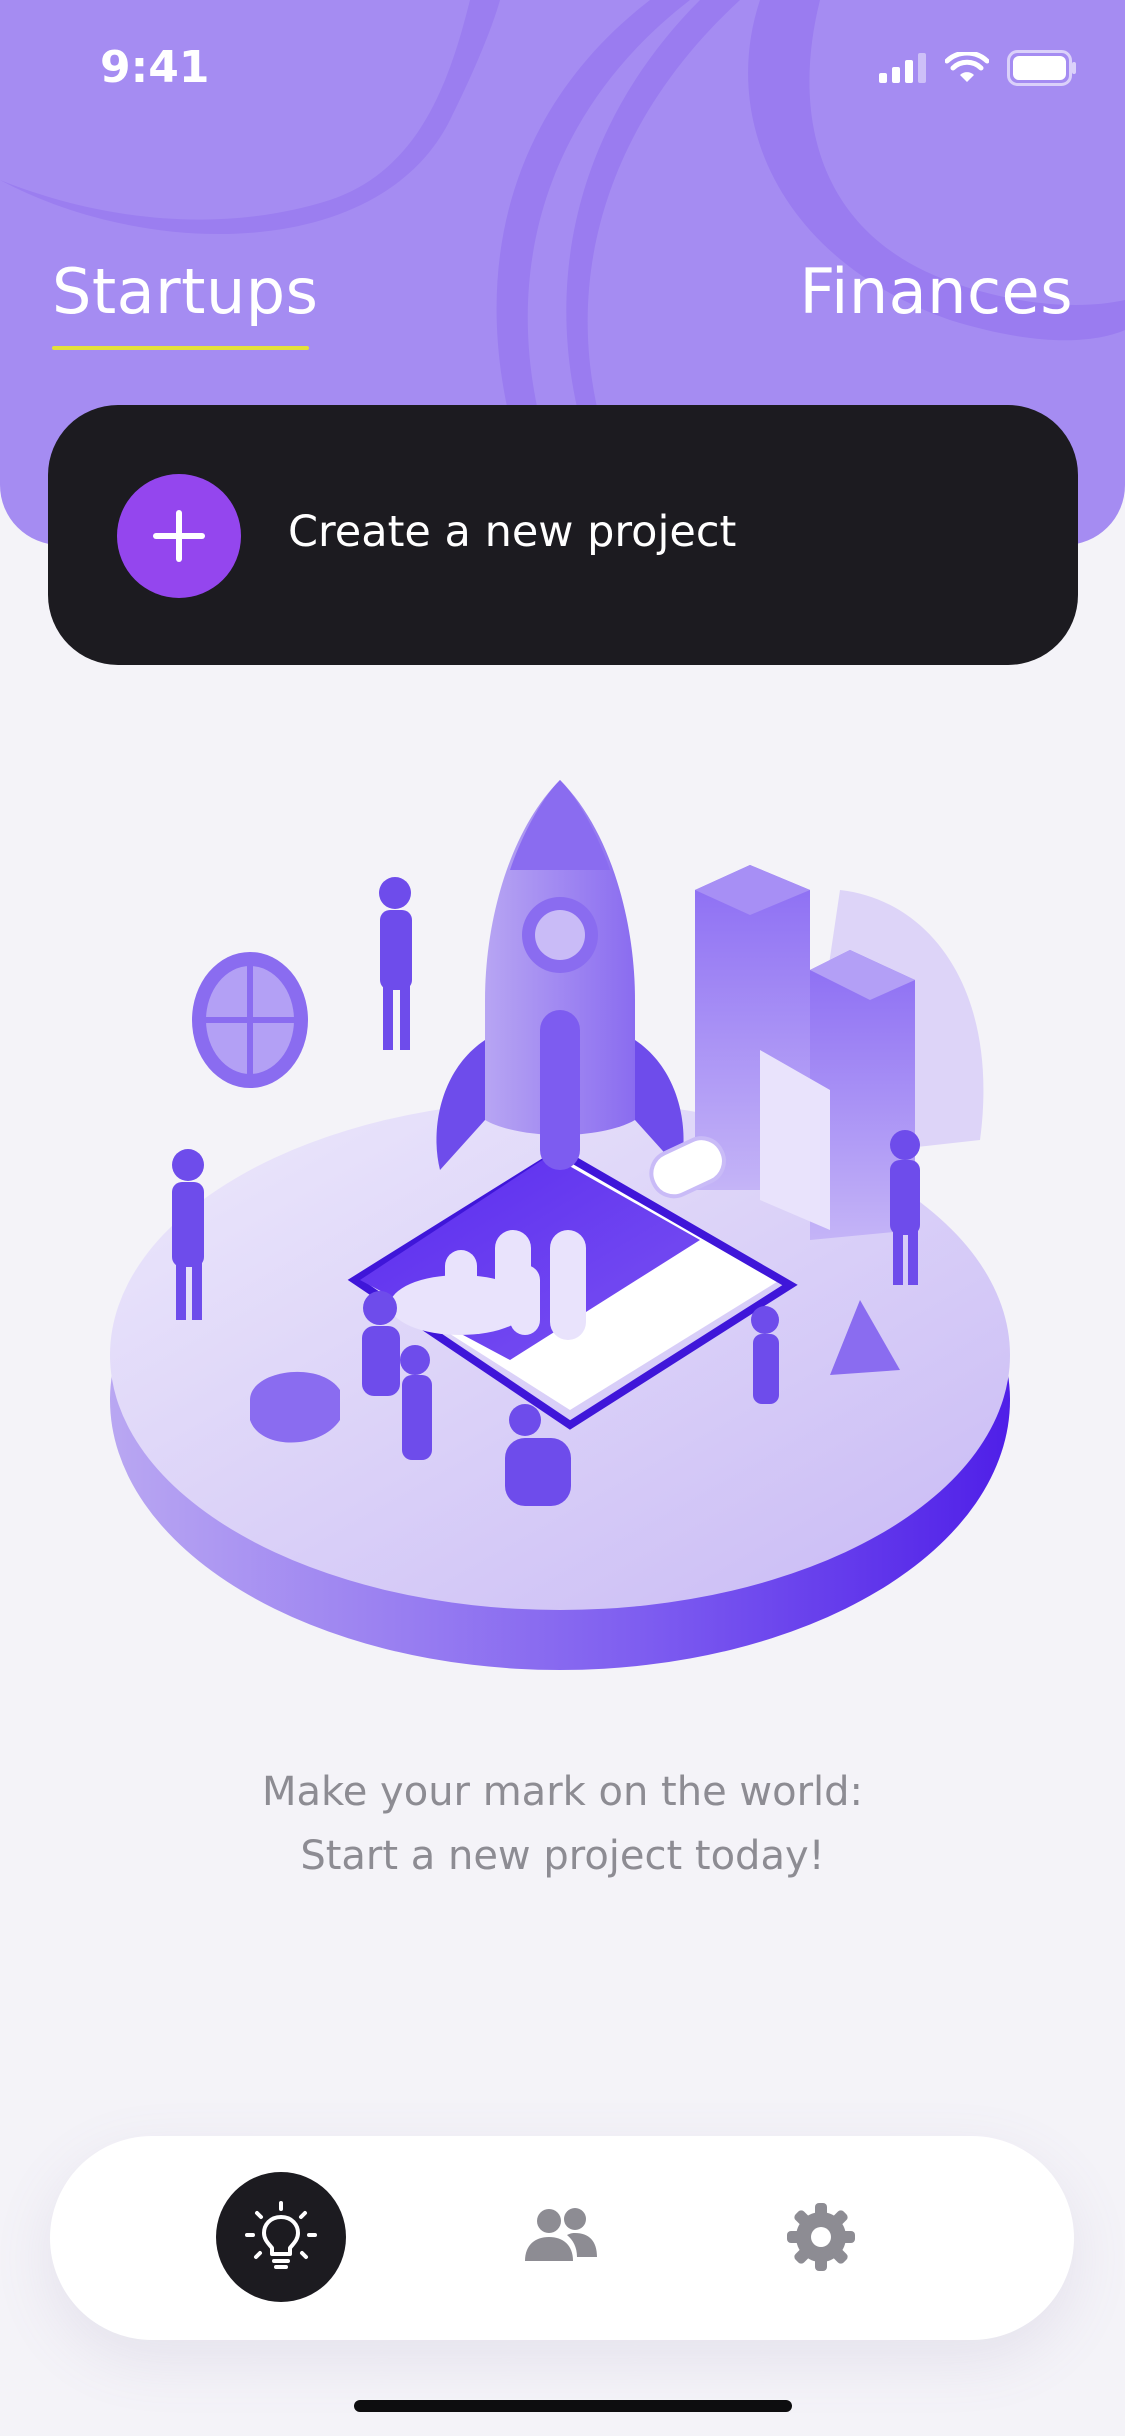 Image resolution: width=1125 pixels, height=2436 pixels. I want to click on battery-icon, so click(1041, 68).